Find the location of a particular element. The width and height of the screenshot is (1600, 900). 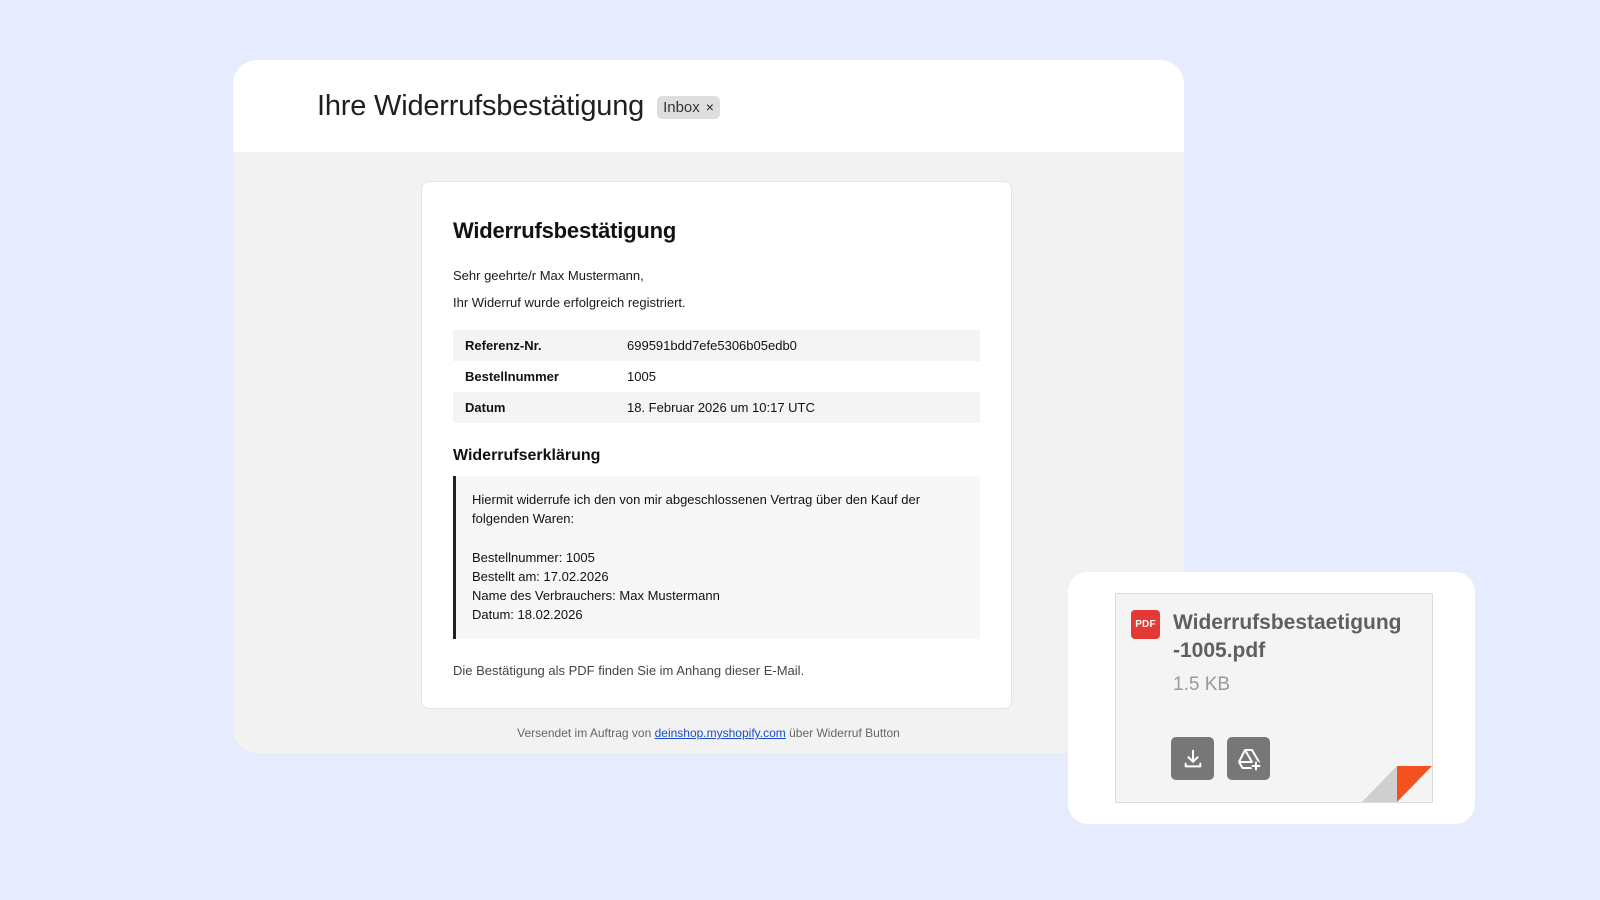

declaration-line: folgenden Waren: is located at coordinates (523, 519).